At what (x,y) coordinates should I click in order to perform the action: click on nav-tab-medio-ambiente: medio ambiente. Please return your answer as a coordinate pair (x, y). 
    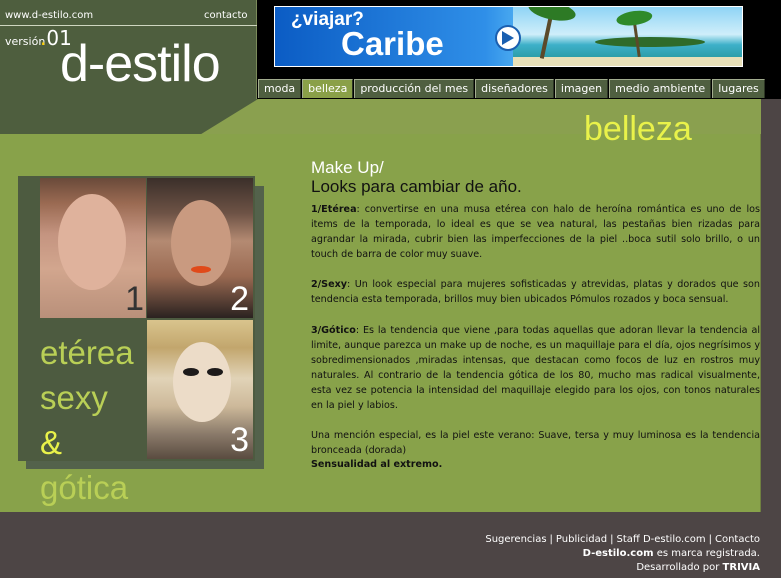
    Looking at the image, I should click on (660, 88).